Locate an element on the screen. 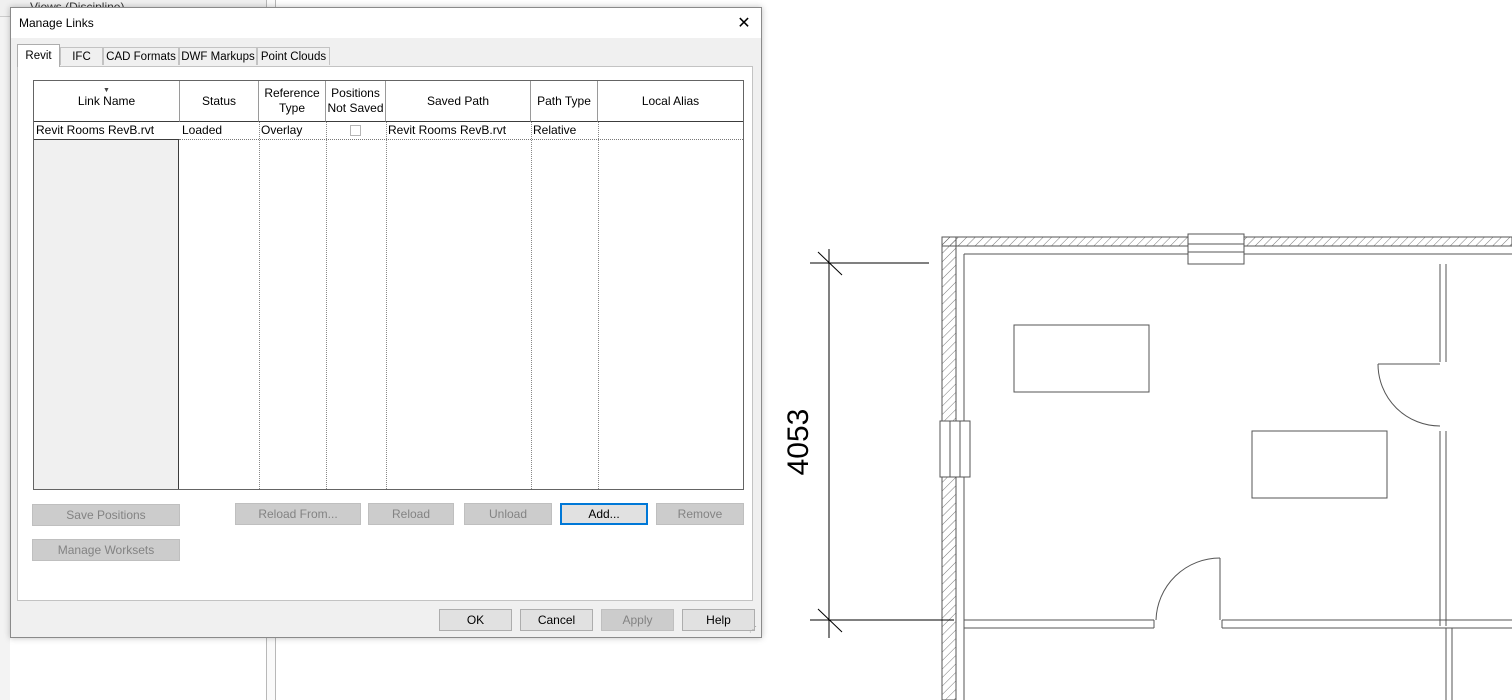 The image size is (1512, 700). column-header-link-name: ▼ Link Name is located at coordinates (107, 101).